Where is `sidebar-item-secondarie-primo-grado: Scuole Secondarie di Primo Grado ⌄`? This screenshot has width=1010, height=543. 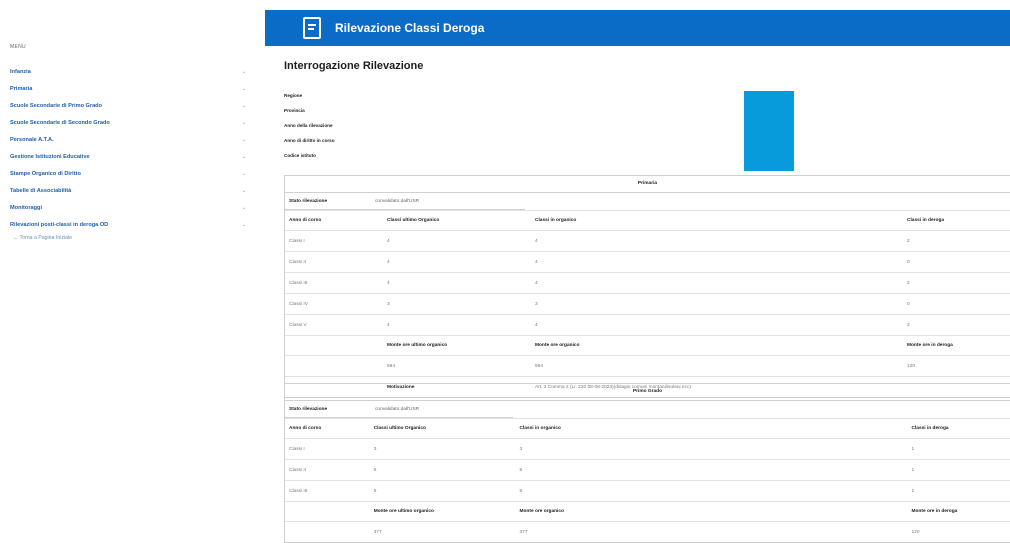 sidebar-item-secondarie-primo-grado: Scuole Secondarie di Primo Grado ⌄ is located at coordinates (130, 105).